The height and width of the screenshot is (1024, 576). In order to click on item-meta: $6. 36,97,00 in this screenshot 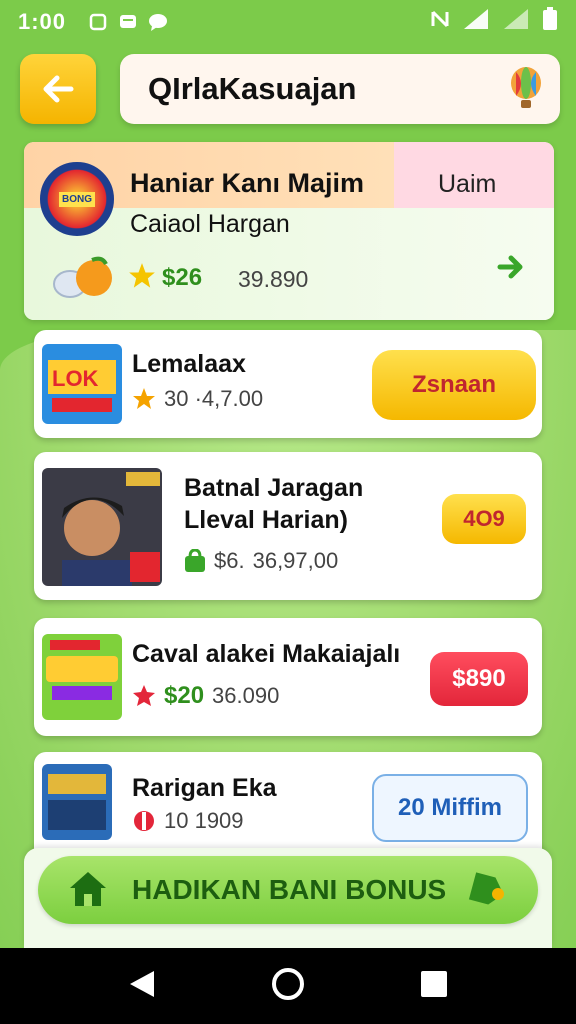, I will do `click(261, 561)`.